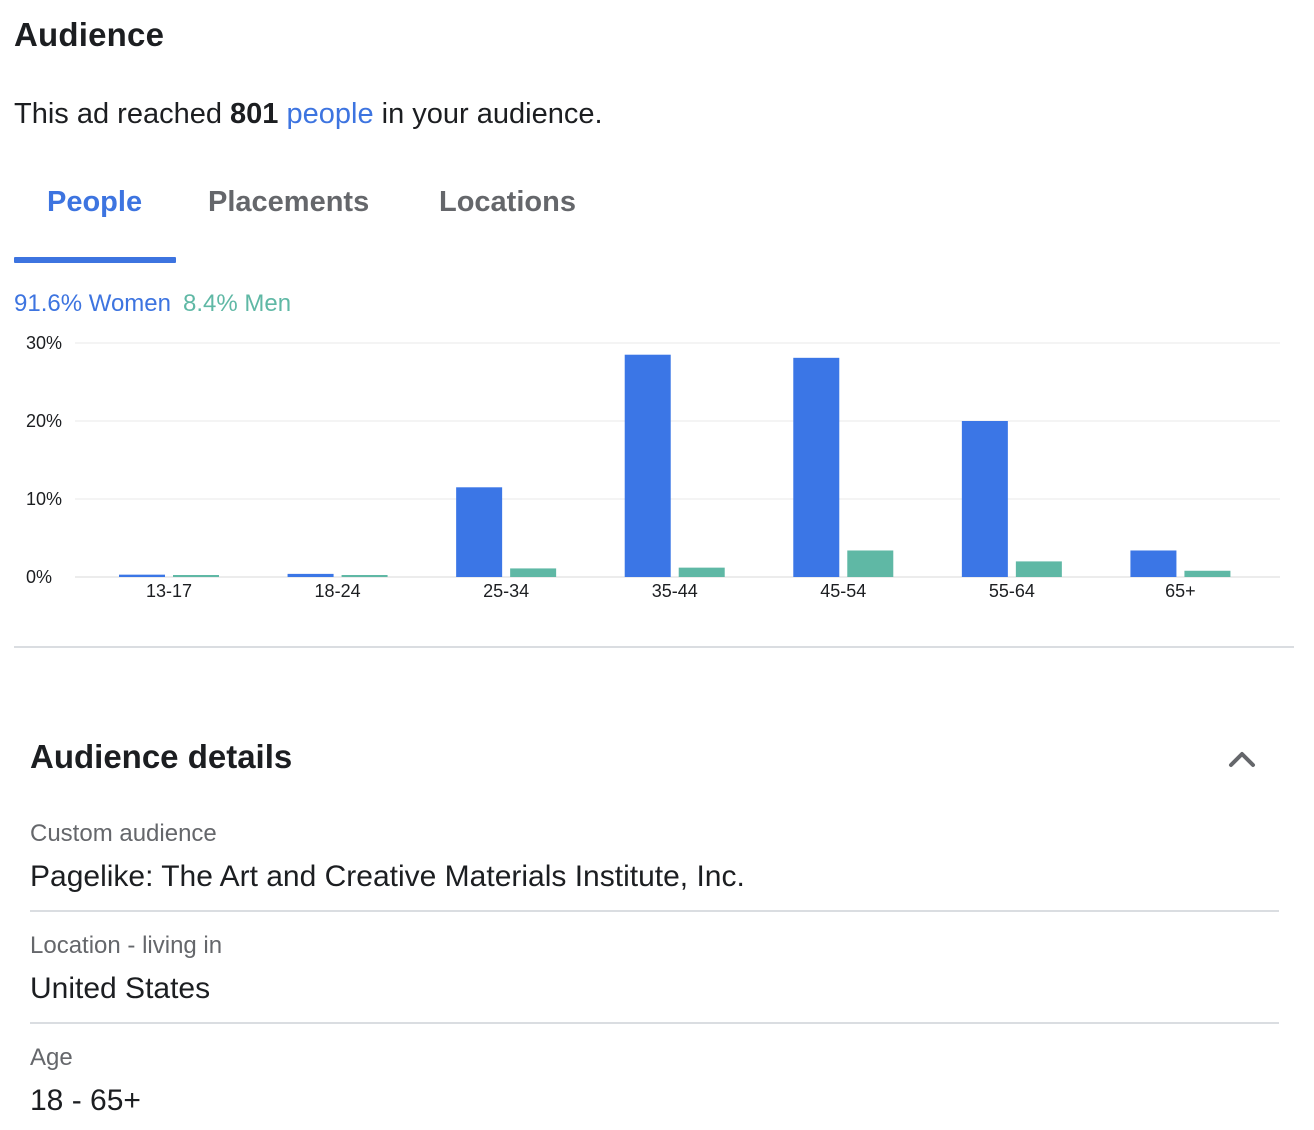 The image size is (1314, 1130). I want to click on active-tab-indicator, so click(95, 260).